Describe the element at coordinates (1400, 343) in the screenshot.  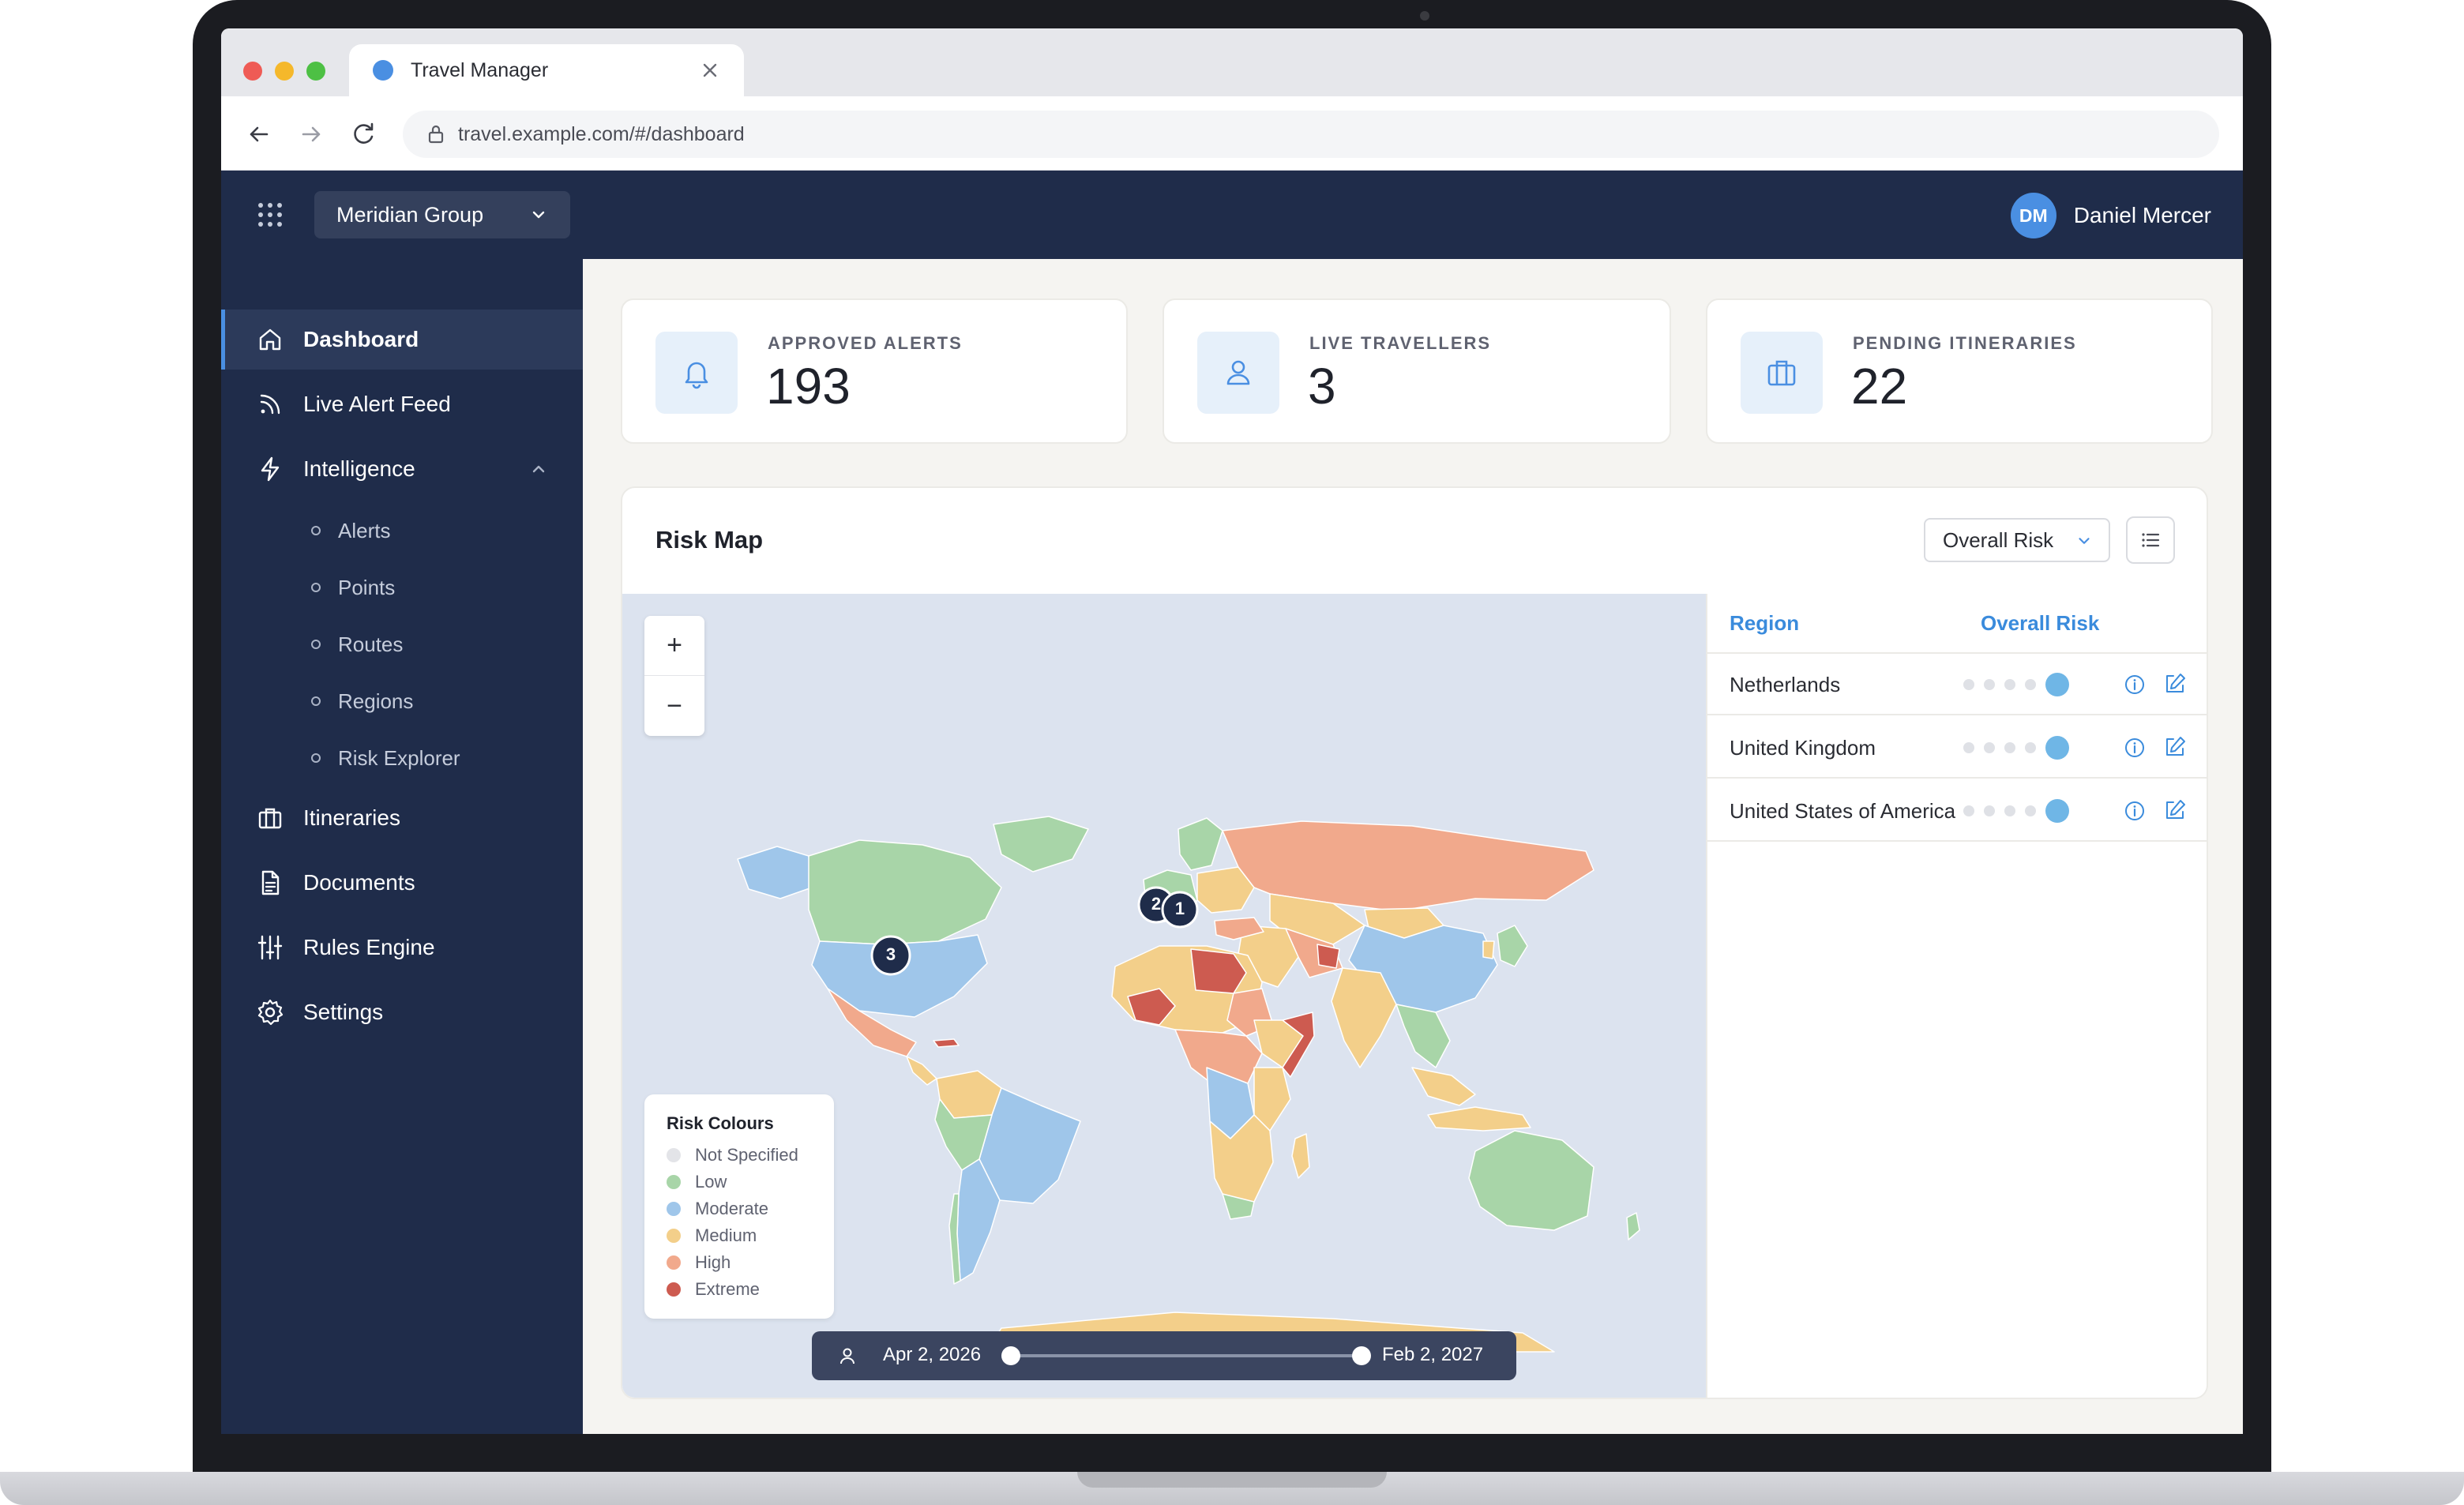
I see `stat-label: LIVE TRAVELLERS` at that location.